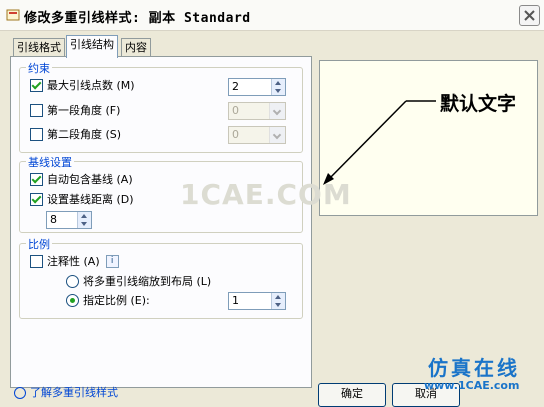 This screenshot has width=544, height=407. Describe the element at coordinates (91, 85) in the screenshot. I see `max-points-label: 最大引线点数 (M)` at that location.